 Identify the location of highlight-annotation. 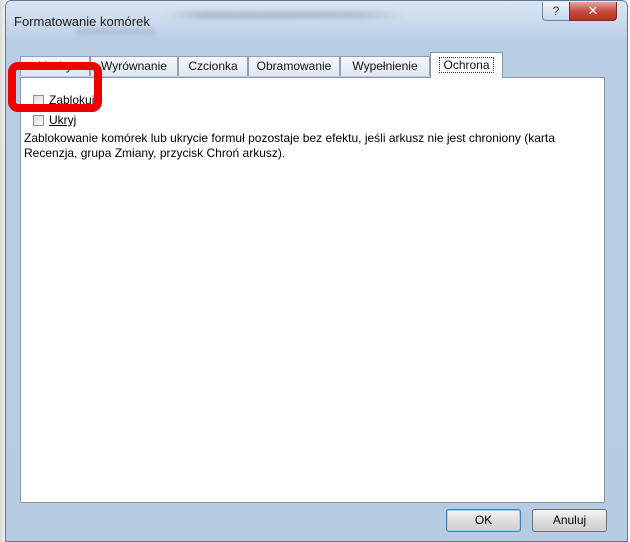
(55, 87).